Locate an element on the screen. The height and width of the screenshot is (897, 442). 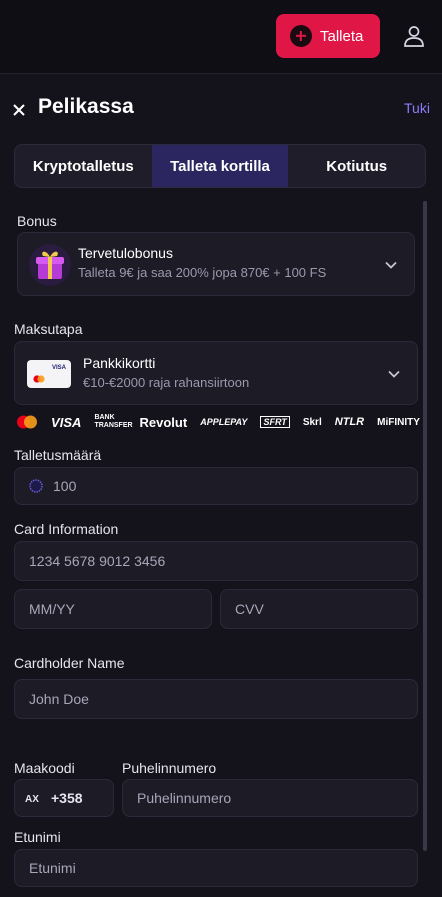
card-brand: VISA is located at coordinates (58, 368).